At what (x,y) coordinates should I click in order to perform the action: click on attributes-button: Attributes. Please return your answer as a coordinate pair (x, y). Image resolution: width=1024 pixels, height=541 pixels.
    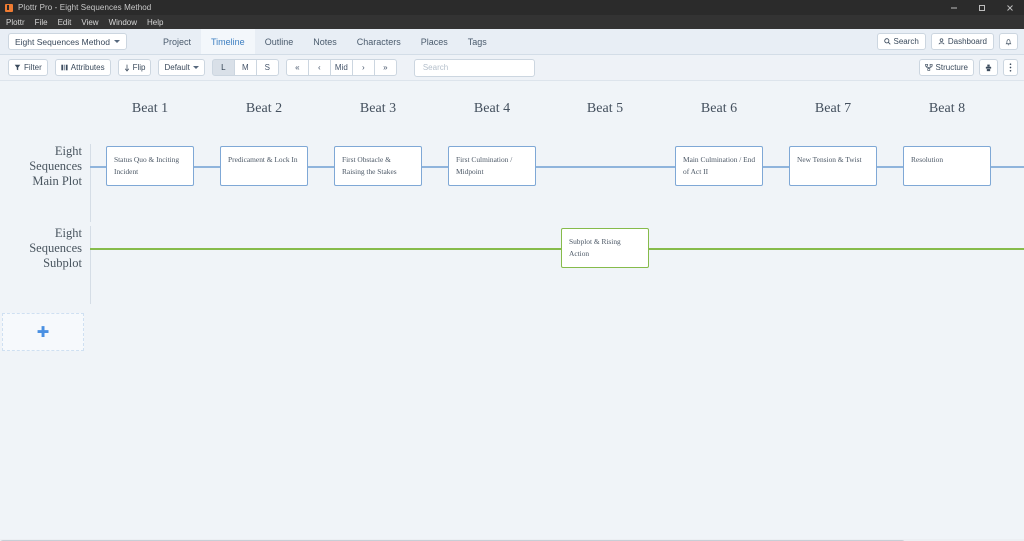
    Looking at the image, I should click on (82, 67).